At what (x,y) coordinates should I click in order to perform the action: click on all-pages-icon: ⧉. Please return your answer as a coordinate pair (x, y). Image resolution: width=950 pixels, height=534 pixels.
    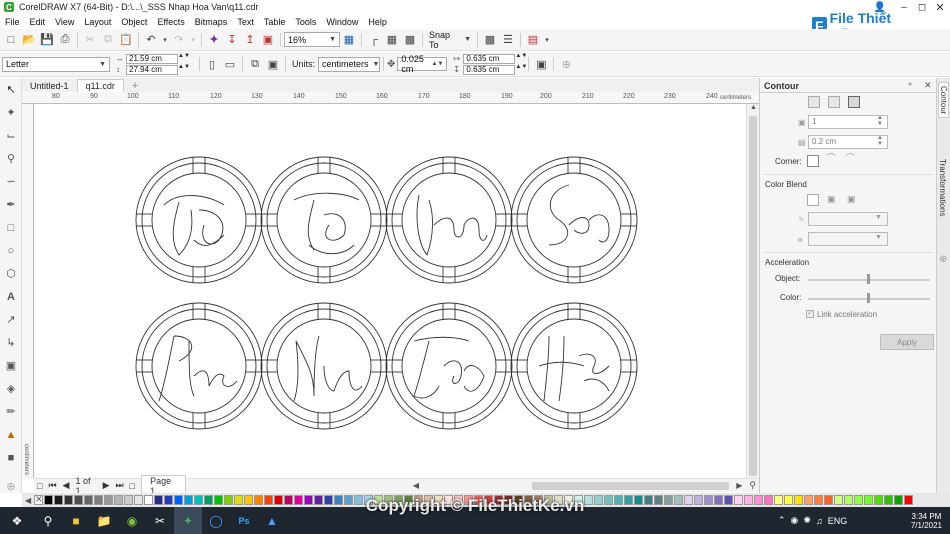
    Looking at the image, I should click on (255, 64).